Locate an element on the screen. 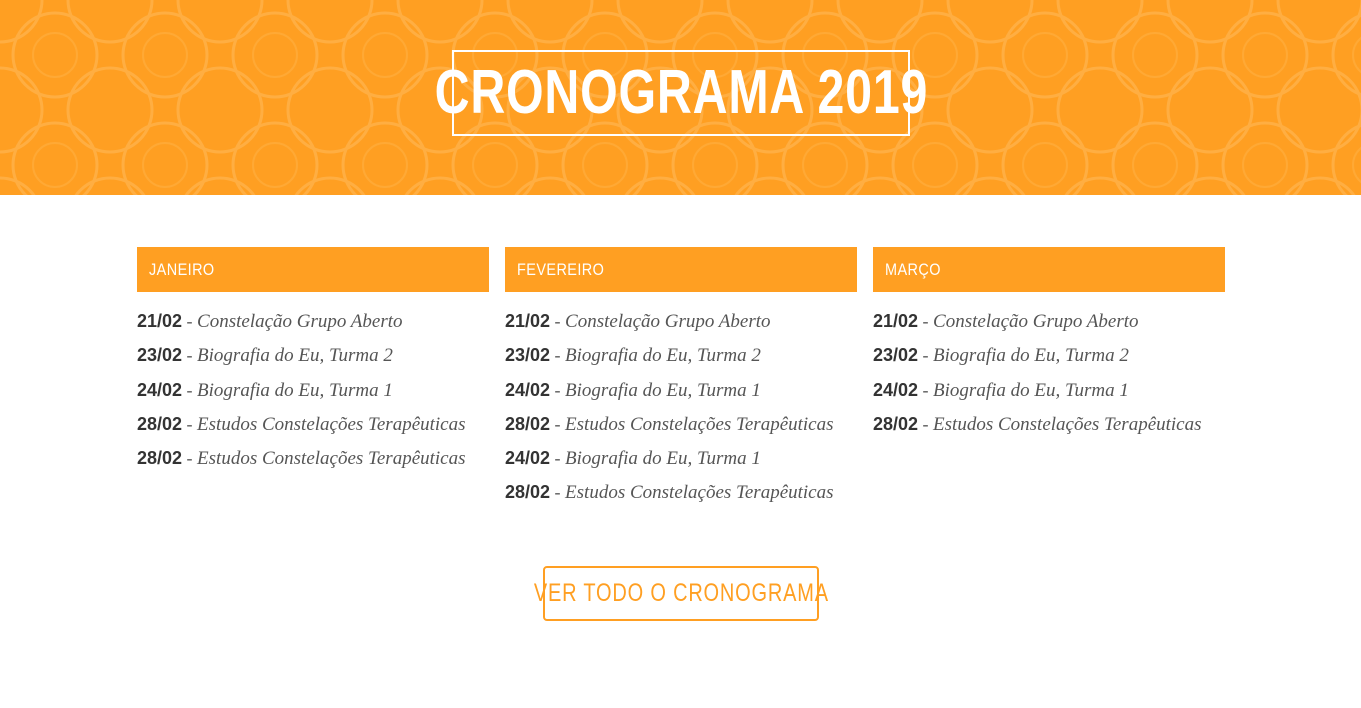 The image size is (1361, 708). month-header: FEVEREIRO is located at coordinates (681, 269).